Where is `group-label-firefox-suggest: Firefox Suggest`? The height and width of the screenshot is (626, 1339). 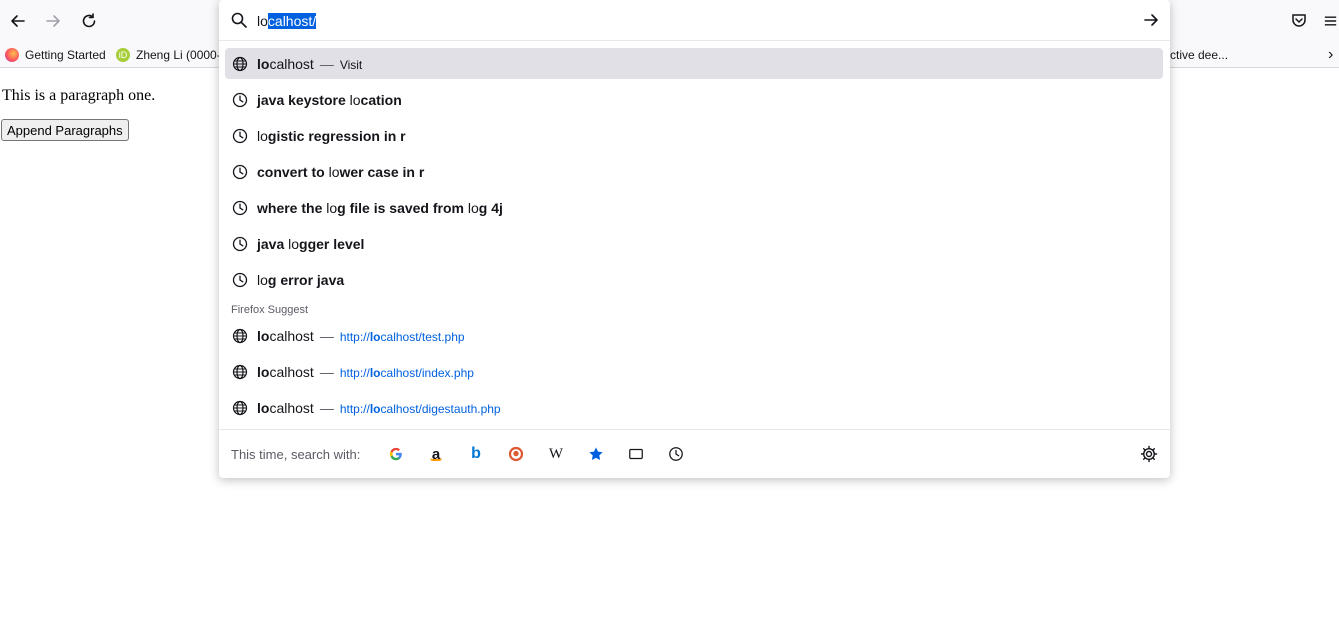 group-label-firefox-suggest: Firefox Suggest is located at coordinates (270, 310).